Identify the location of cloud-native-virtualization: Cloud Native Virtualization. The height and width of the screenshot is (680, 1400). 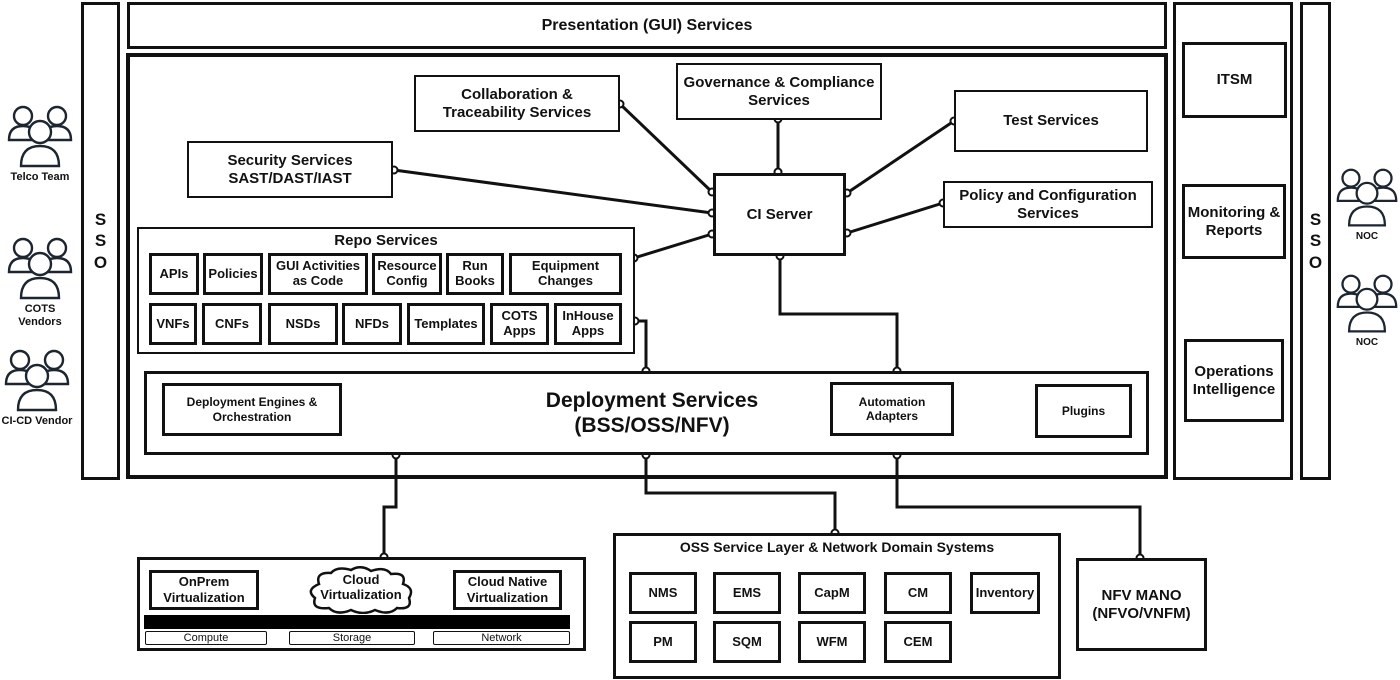
(507, 590).